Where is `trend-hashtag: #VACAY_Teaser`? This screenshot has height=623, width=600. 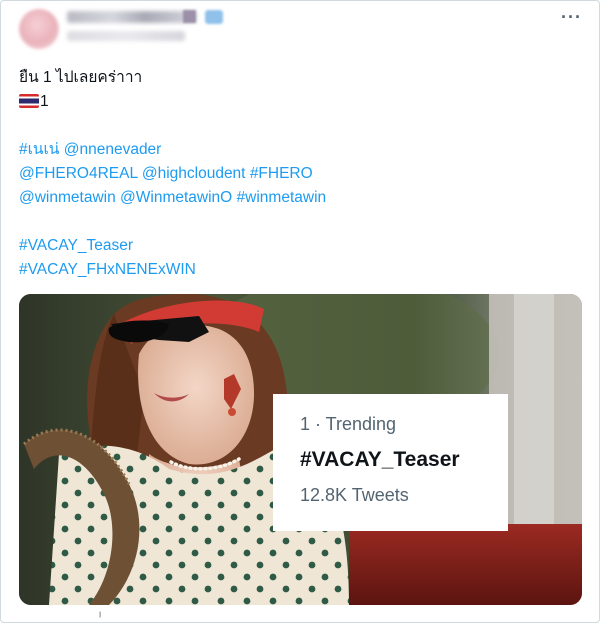 trend-hashtag: #VACAY_Teaser is located at coordinates (380, 459).